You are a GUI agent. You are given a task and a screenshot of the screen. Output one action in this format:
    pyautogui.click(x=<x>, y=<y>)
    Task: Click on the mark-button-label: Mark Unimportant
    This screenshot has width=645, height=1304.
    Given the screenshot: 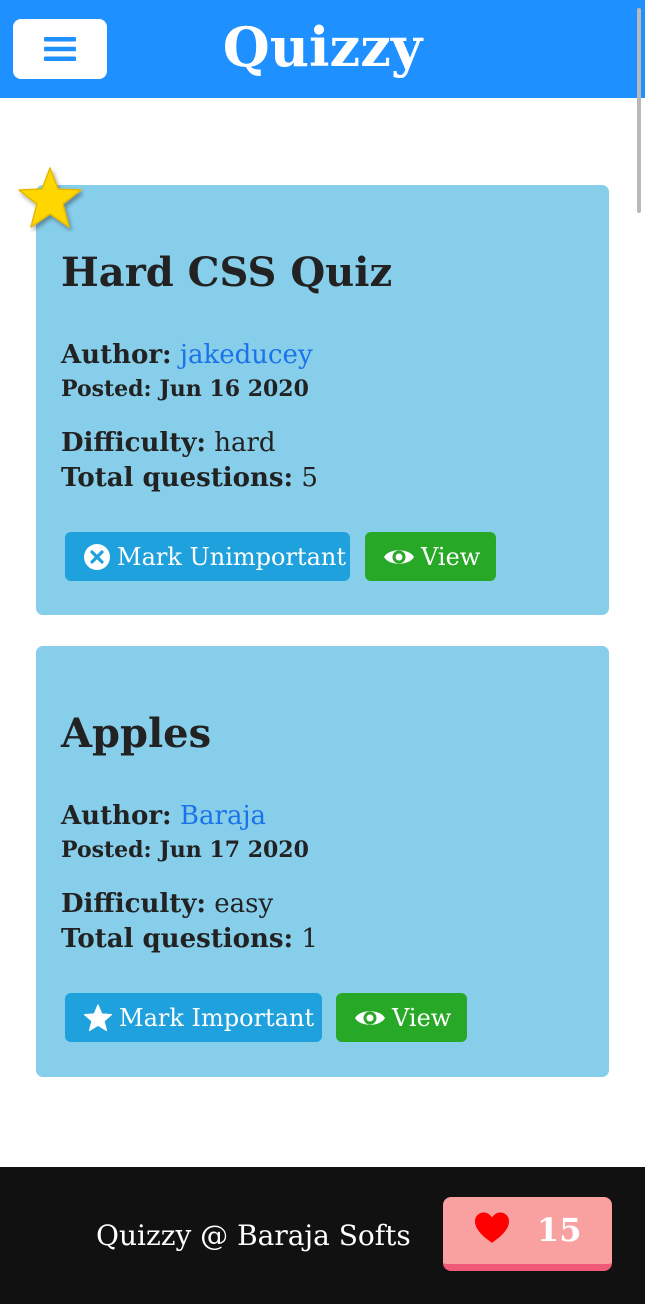 What is the action you would take?
    pyautogui.click(x=231, y=556)
    